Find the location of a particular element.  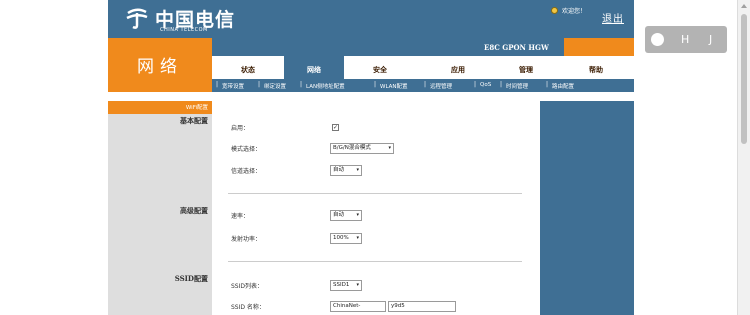

enable-checkbox: ✓ is located at coordinates (335, 127).